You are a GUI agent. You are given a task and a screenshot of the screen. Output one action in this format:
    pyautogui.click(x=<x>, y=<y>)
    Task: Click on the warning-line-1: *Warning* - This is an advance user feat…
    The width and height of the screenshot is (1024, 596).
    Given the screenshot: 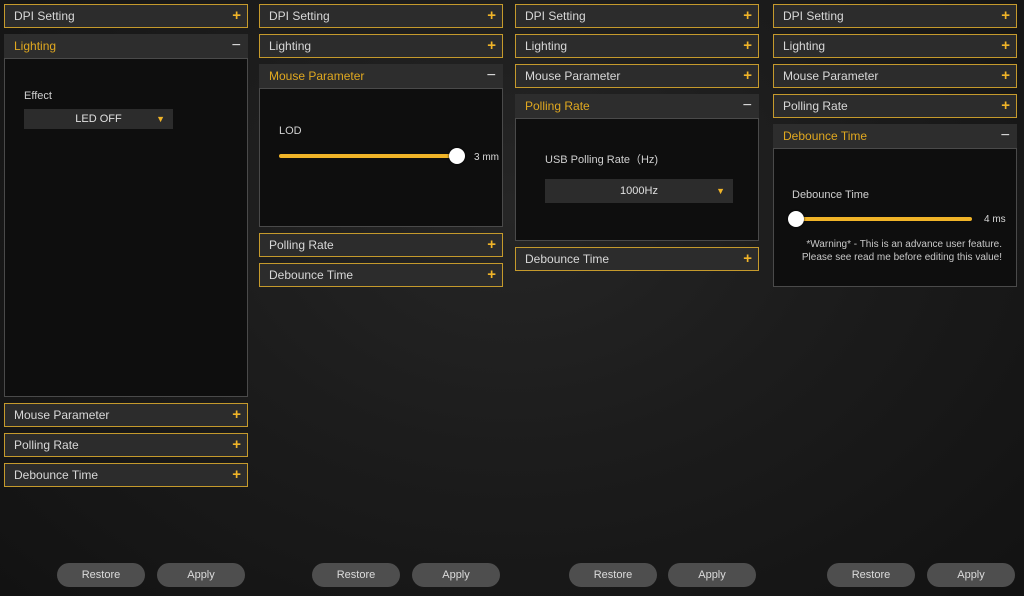 What is the action you would take?
    pyautogui.click(x=904, y=244)
    